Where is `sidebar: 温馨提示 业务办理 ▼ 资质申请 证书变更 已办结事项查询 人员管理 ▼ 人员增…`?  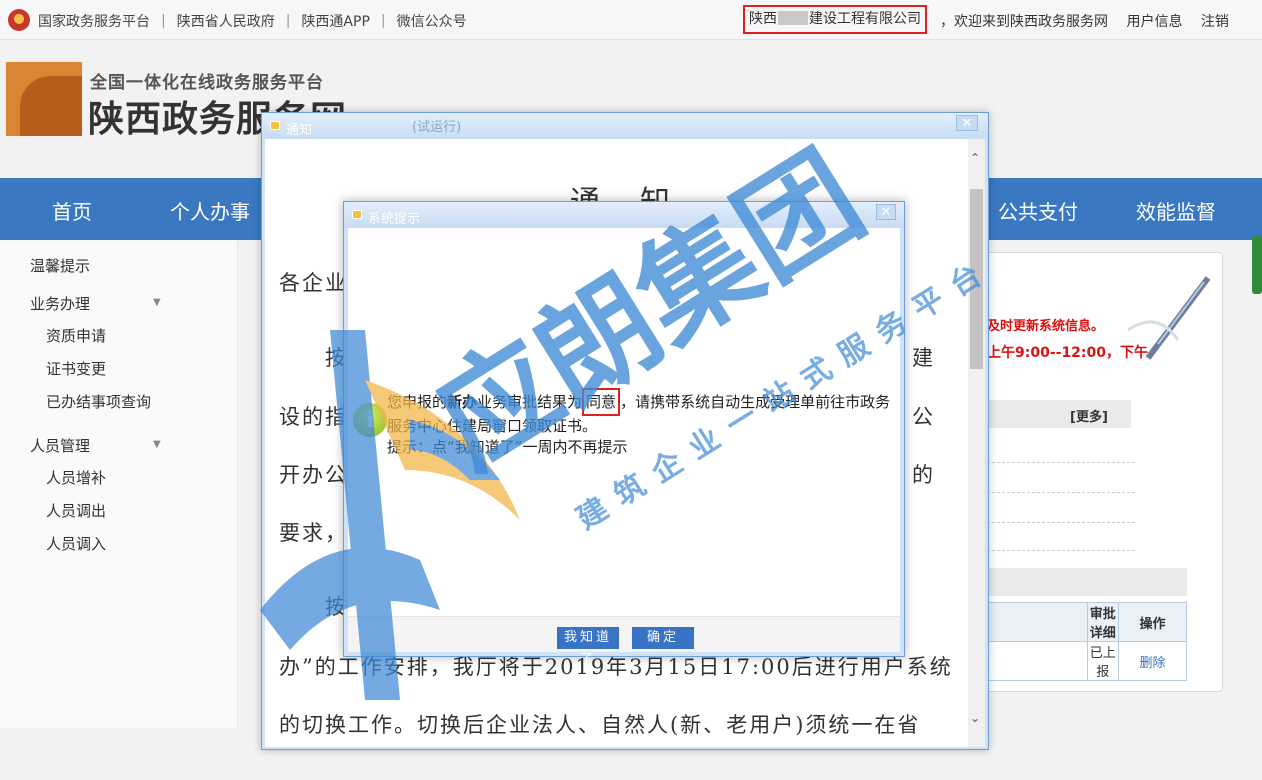 sidebar: 温馨提示 业务办理 ▼ 资质申请 证书变更 已办结事项查询 人员管理 ▼ 人员增… is located at coordinates (119, 484).